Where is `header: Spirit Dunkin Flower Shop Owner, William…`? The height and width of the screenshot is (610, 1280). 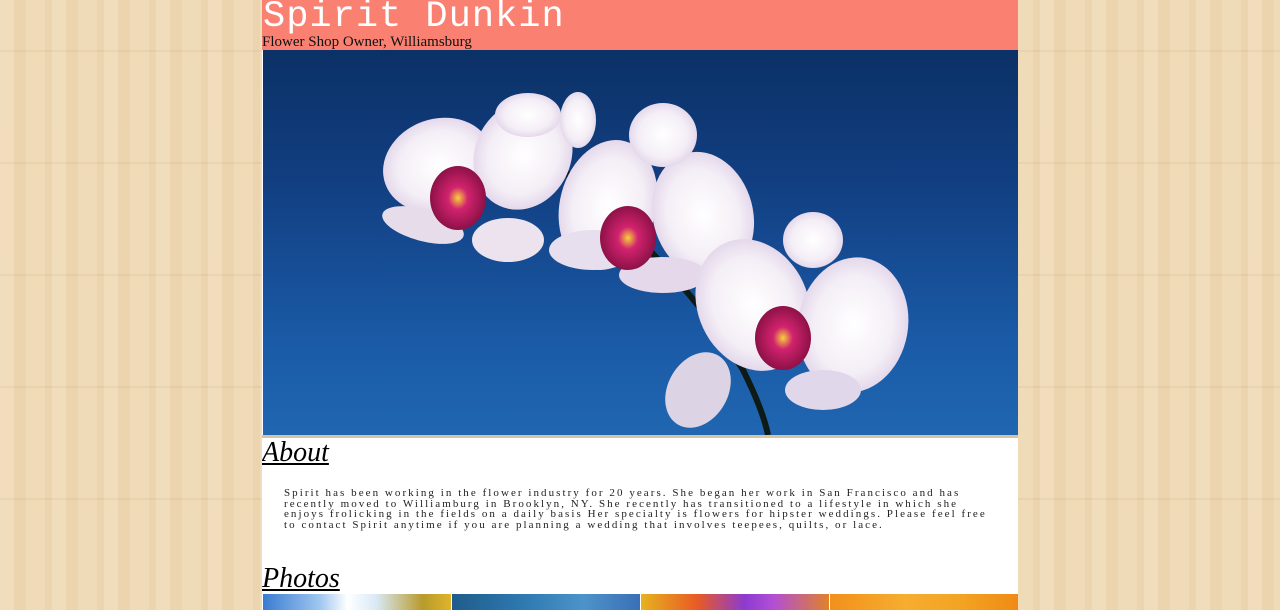
header: Spirit Dunkin Flower Shop Owner, William… is located at coordinates (640, 25).